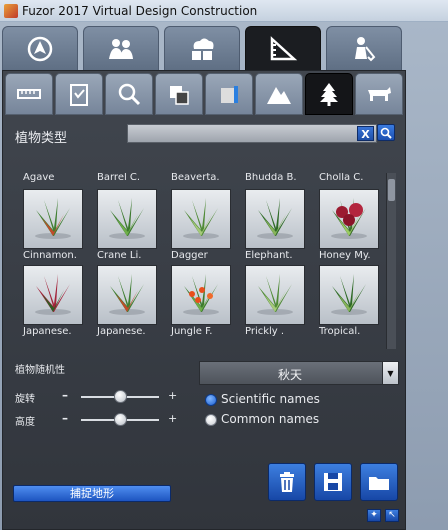 This screenshot has width=448, height=530. I want to click on plant-thumbnail: Tropical., so click(353, 302).